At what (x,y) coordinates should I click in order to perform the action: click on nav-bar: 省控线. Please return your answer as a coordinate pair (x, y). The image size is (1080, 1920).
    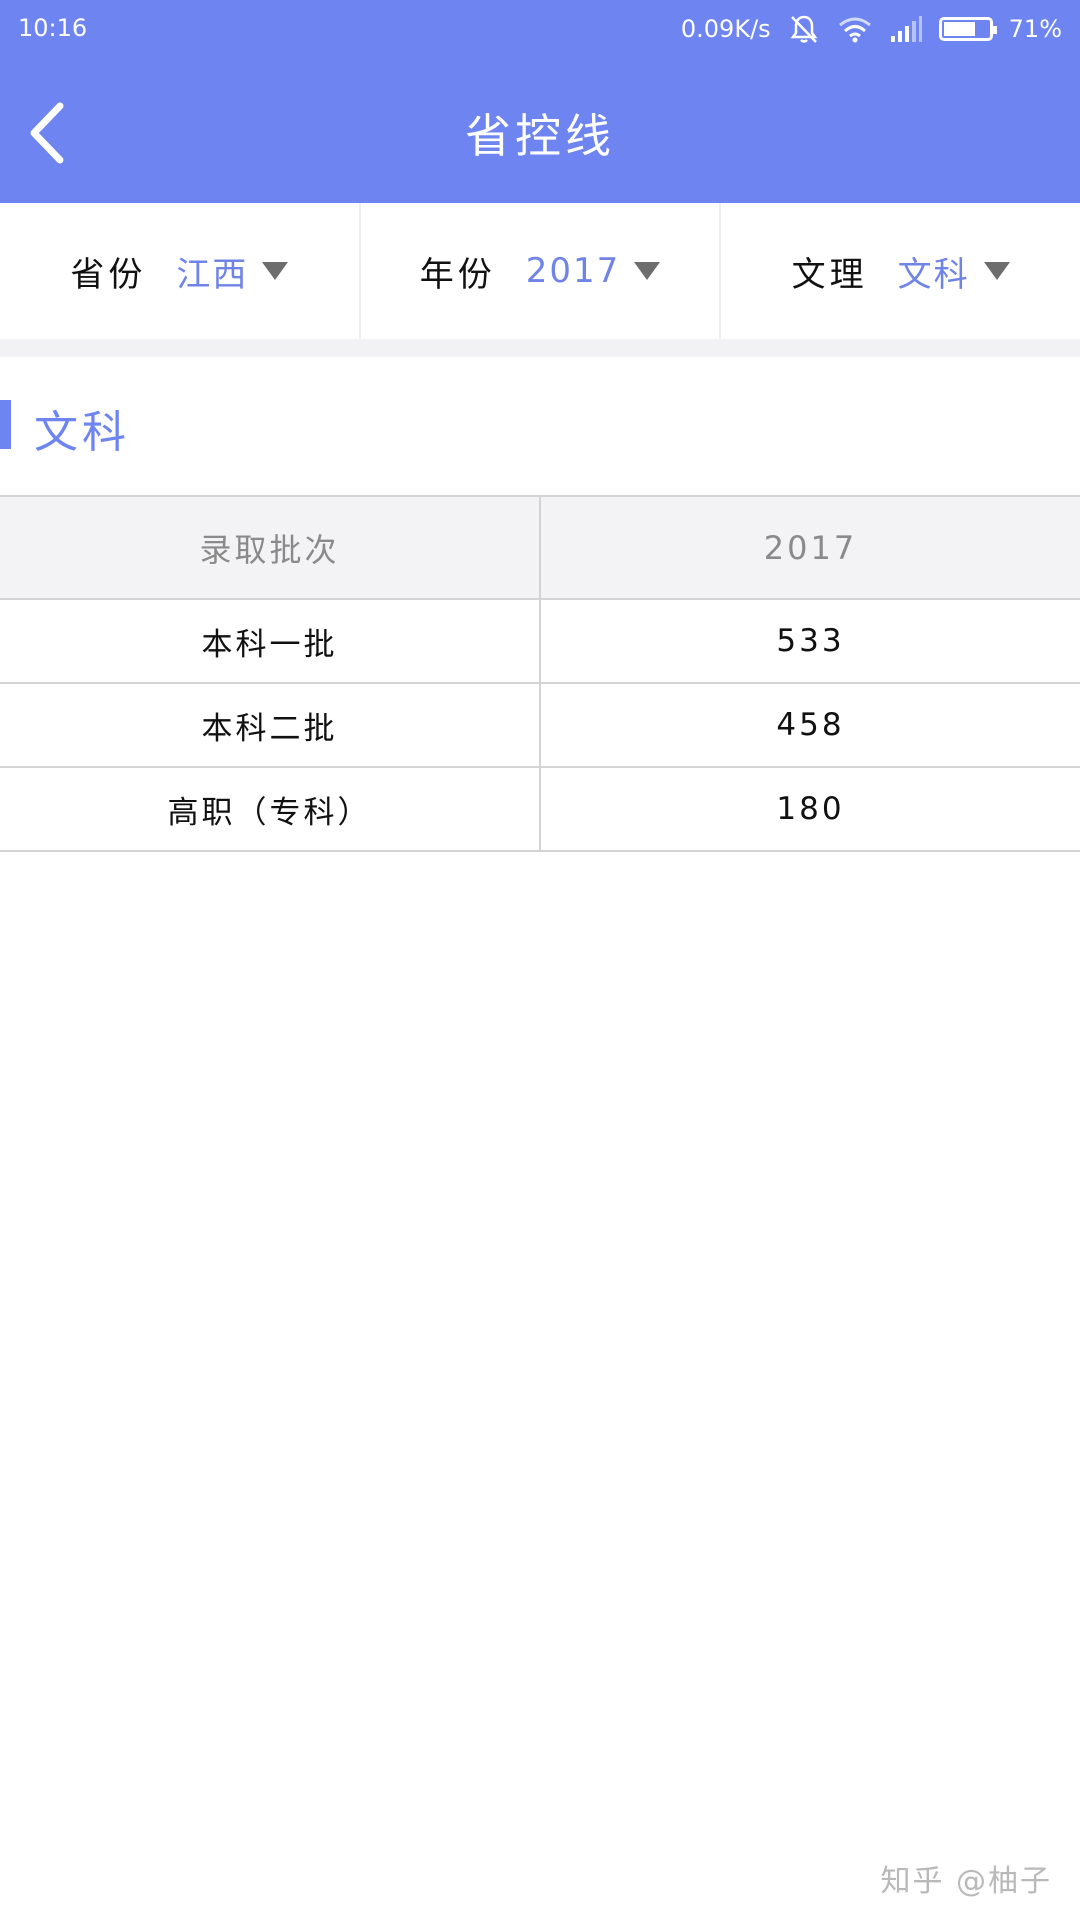
    Looking at the image, I should click on (540, 130).